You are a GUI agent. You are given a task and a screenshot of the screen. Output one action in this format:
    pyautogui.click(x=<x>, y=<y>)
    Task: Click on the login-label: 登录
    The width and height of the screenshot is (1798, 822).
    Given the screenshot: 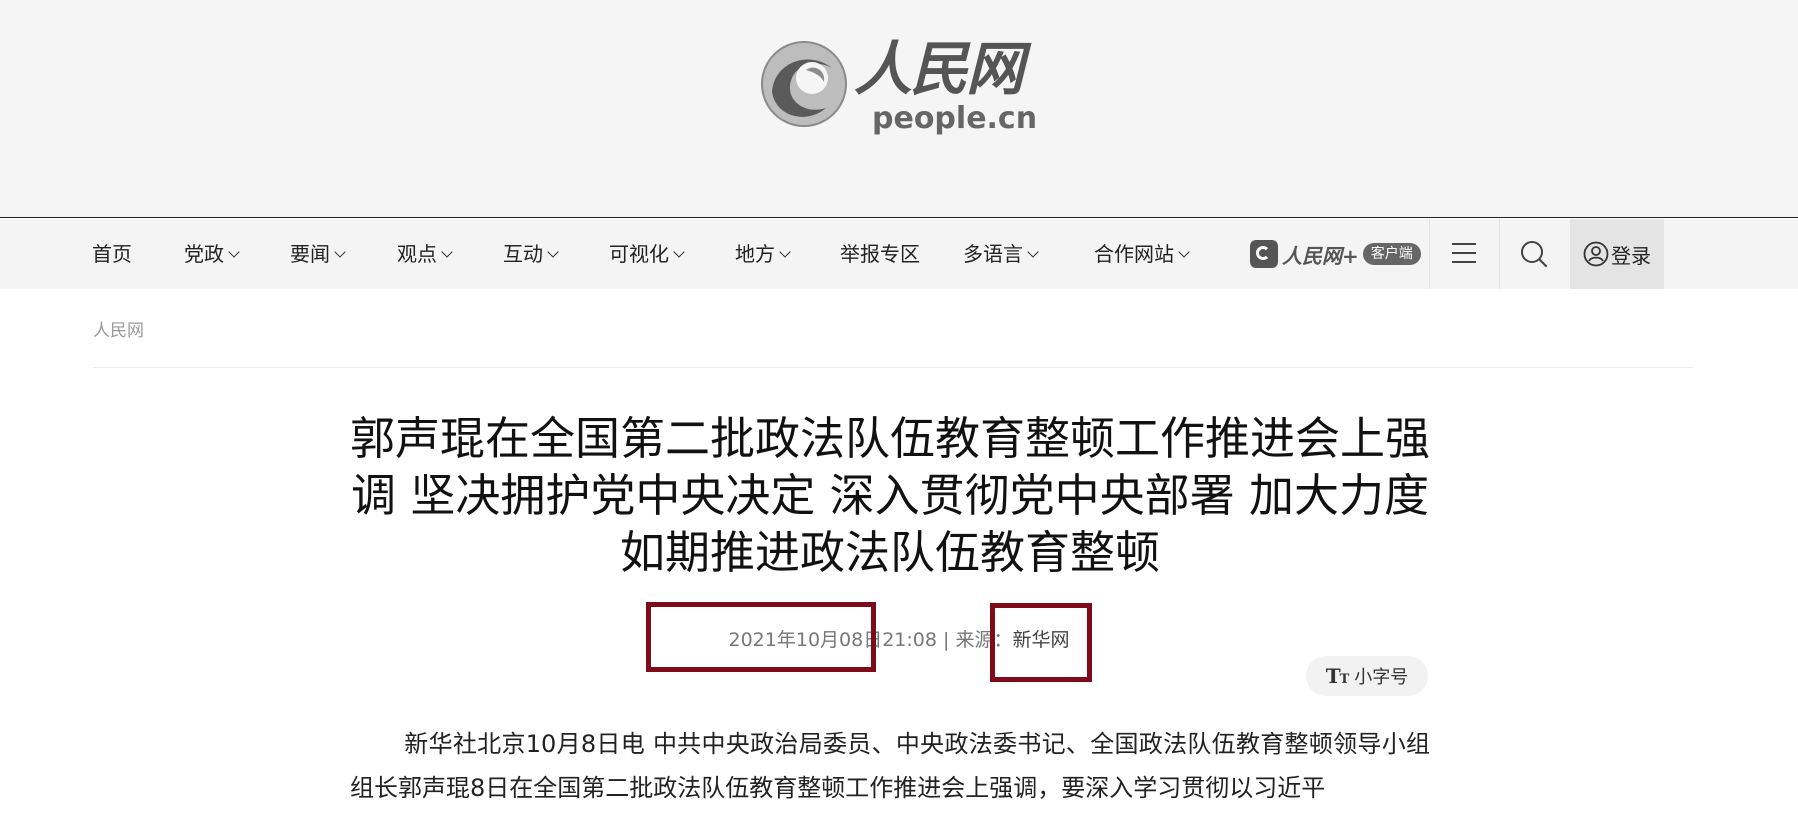 What is the action you would take?
    pyautogui.click(x=1631, y=255)
    